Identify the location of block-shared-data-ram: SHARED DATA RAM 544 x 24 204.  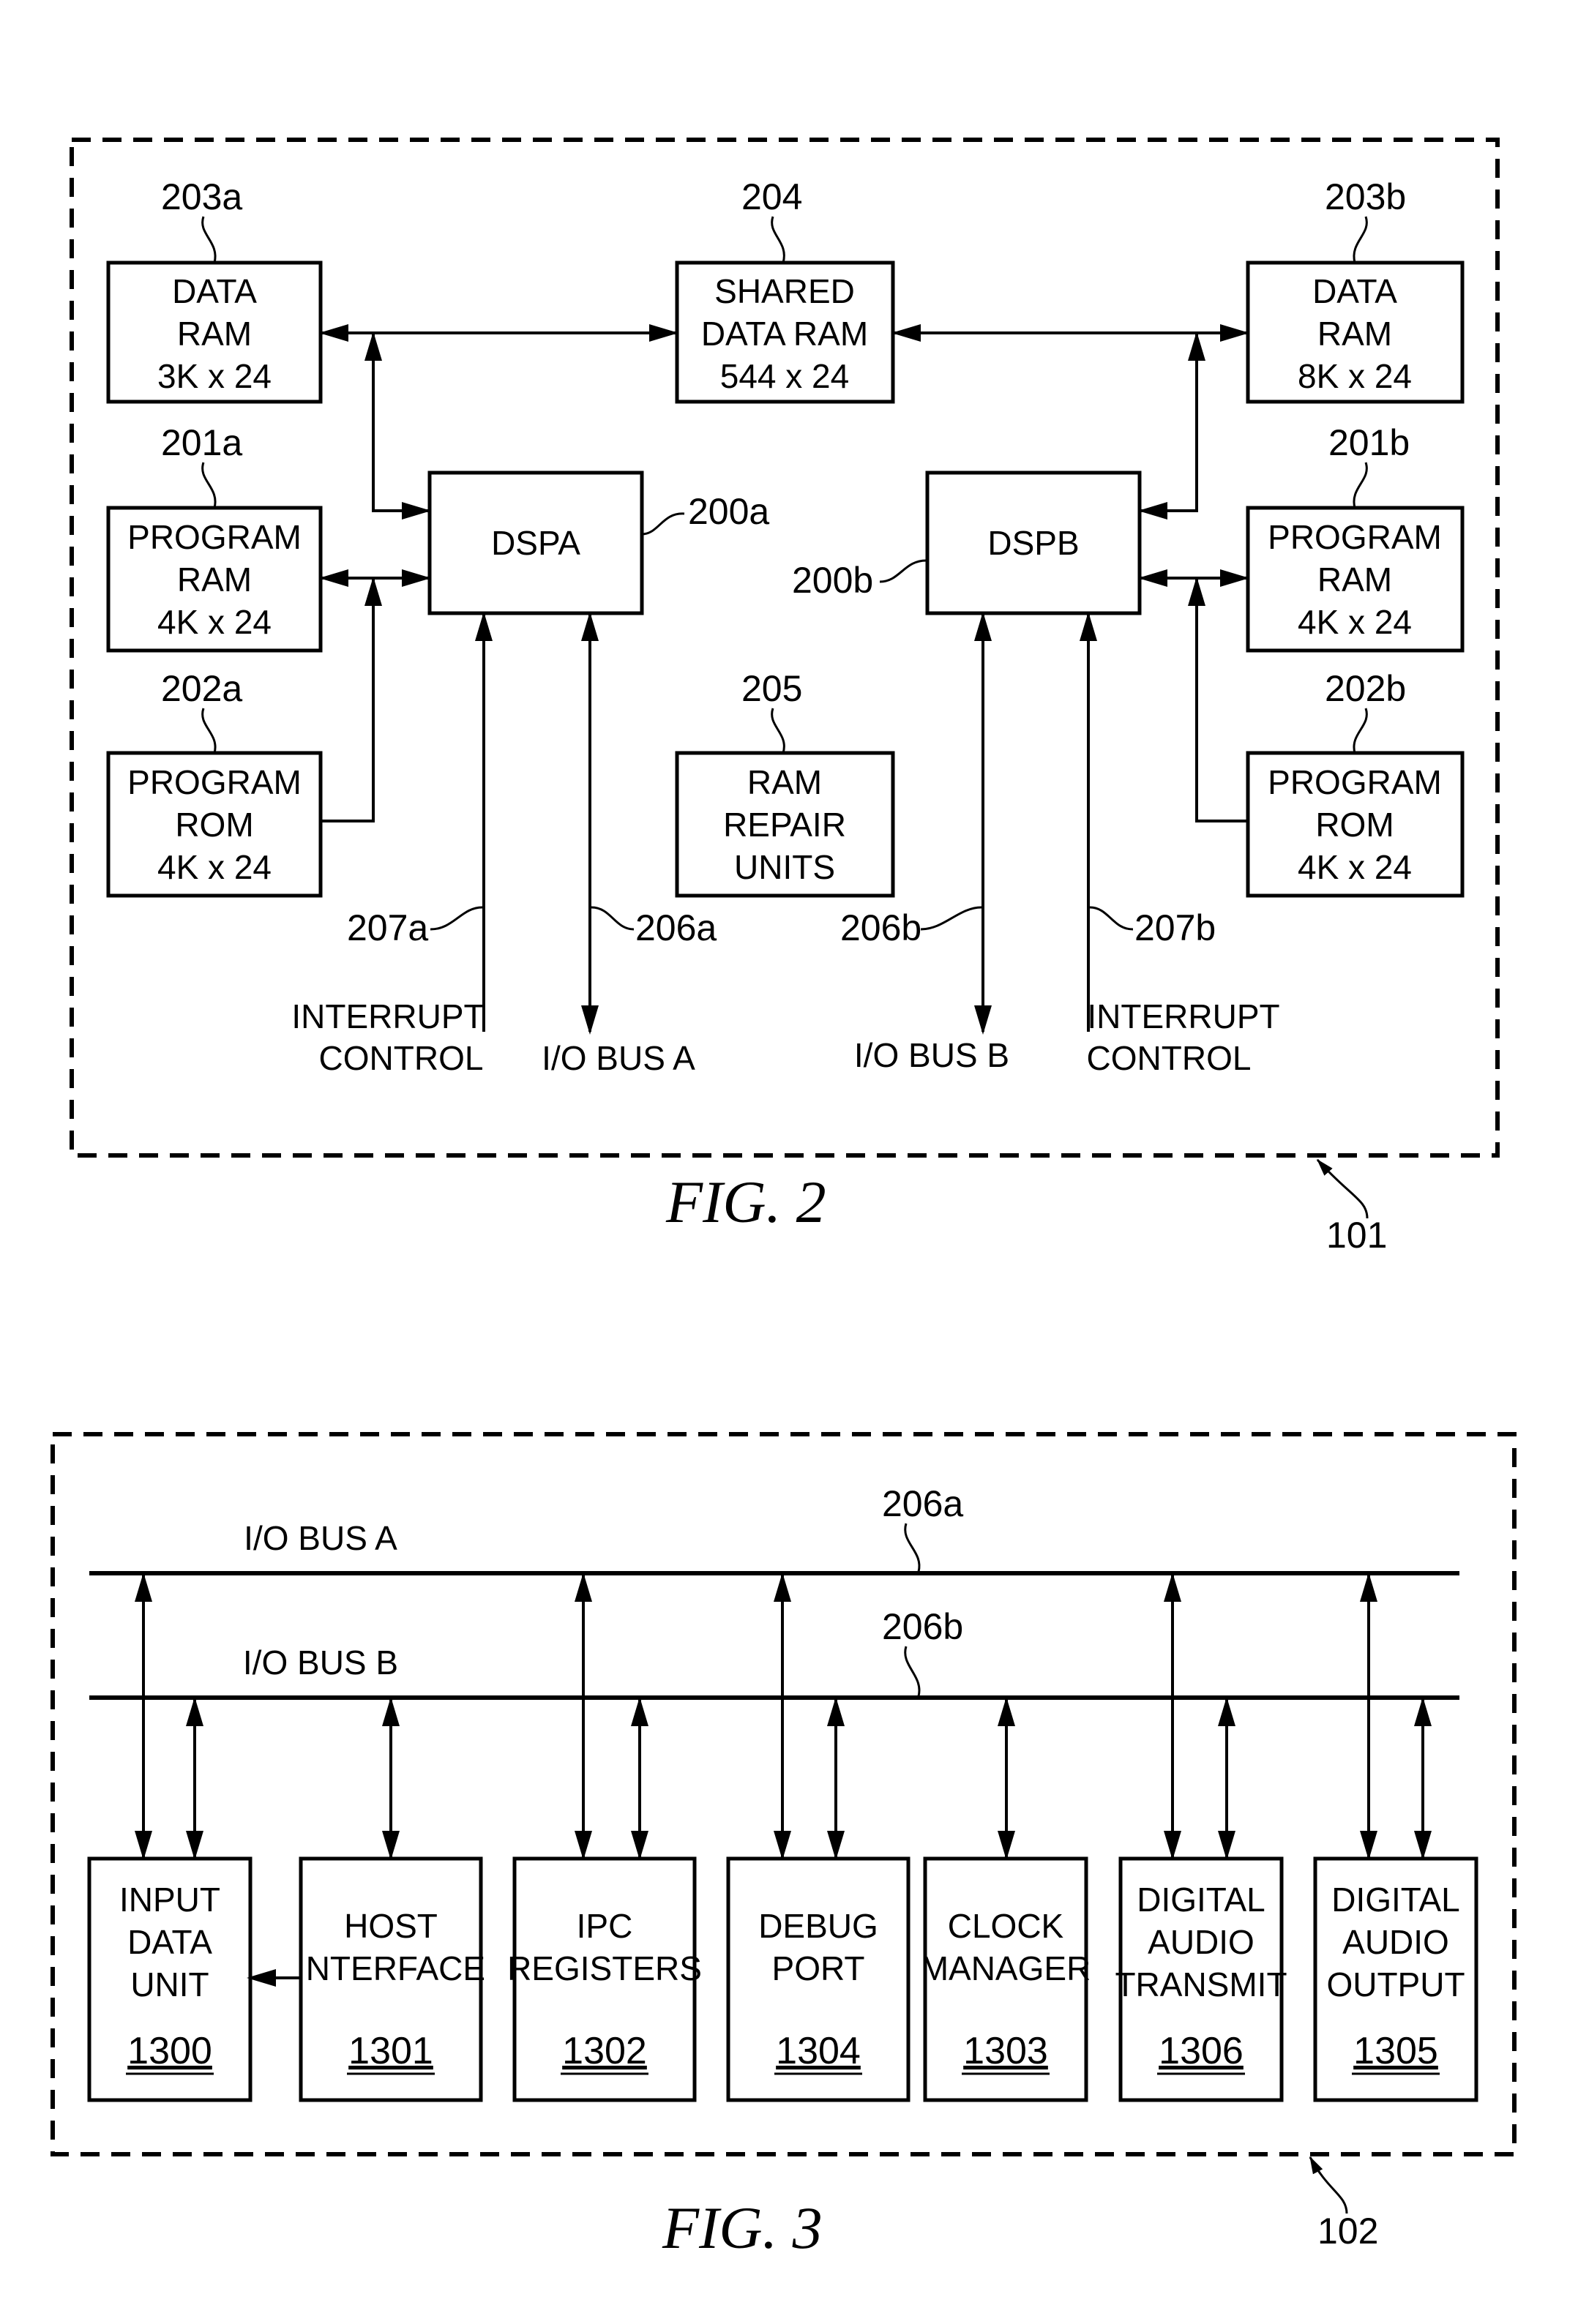
(785, 290).